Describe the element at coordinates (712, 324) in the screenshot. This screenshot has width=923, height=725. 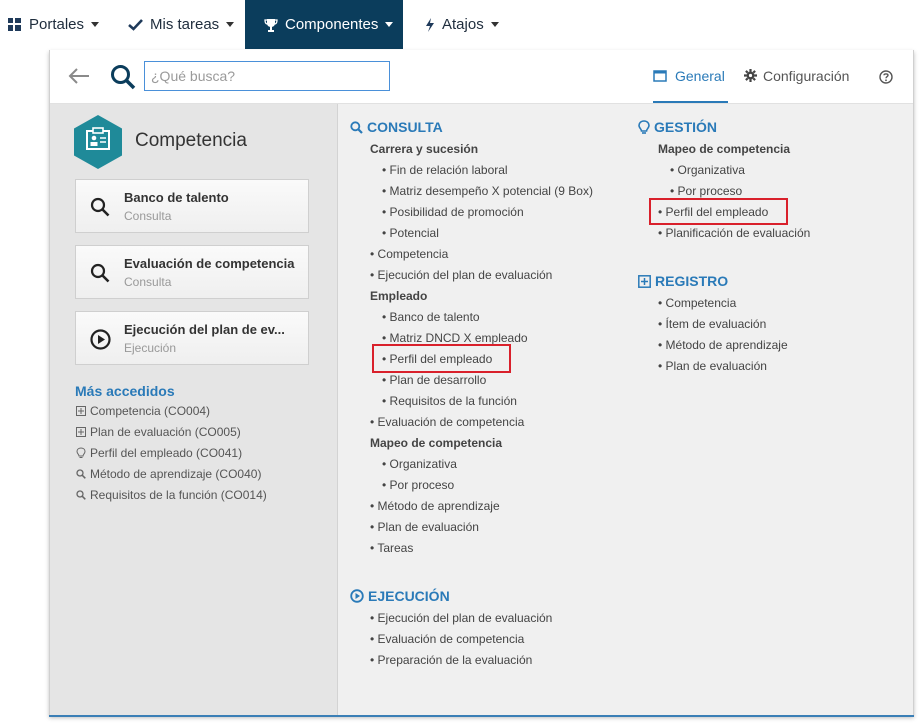
I see `menu-link: • Ítem de evaluación` at that location.